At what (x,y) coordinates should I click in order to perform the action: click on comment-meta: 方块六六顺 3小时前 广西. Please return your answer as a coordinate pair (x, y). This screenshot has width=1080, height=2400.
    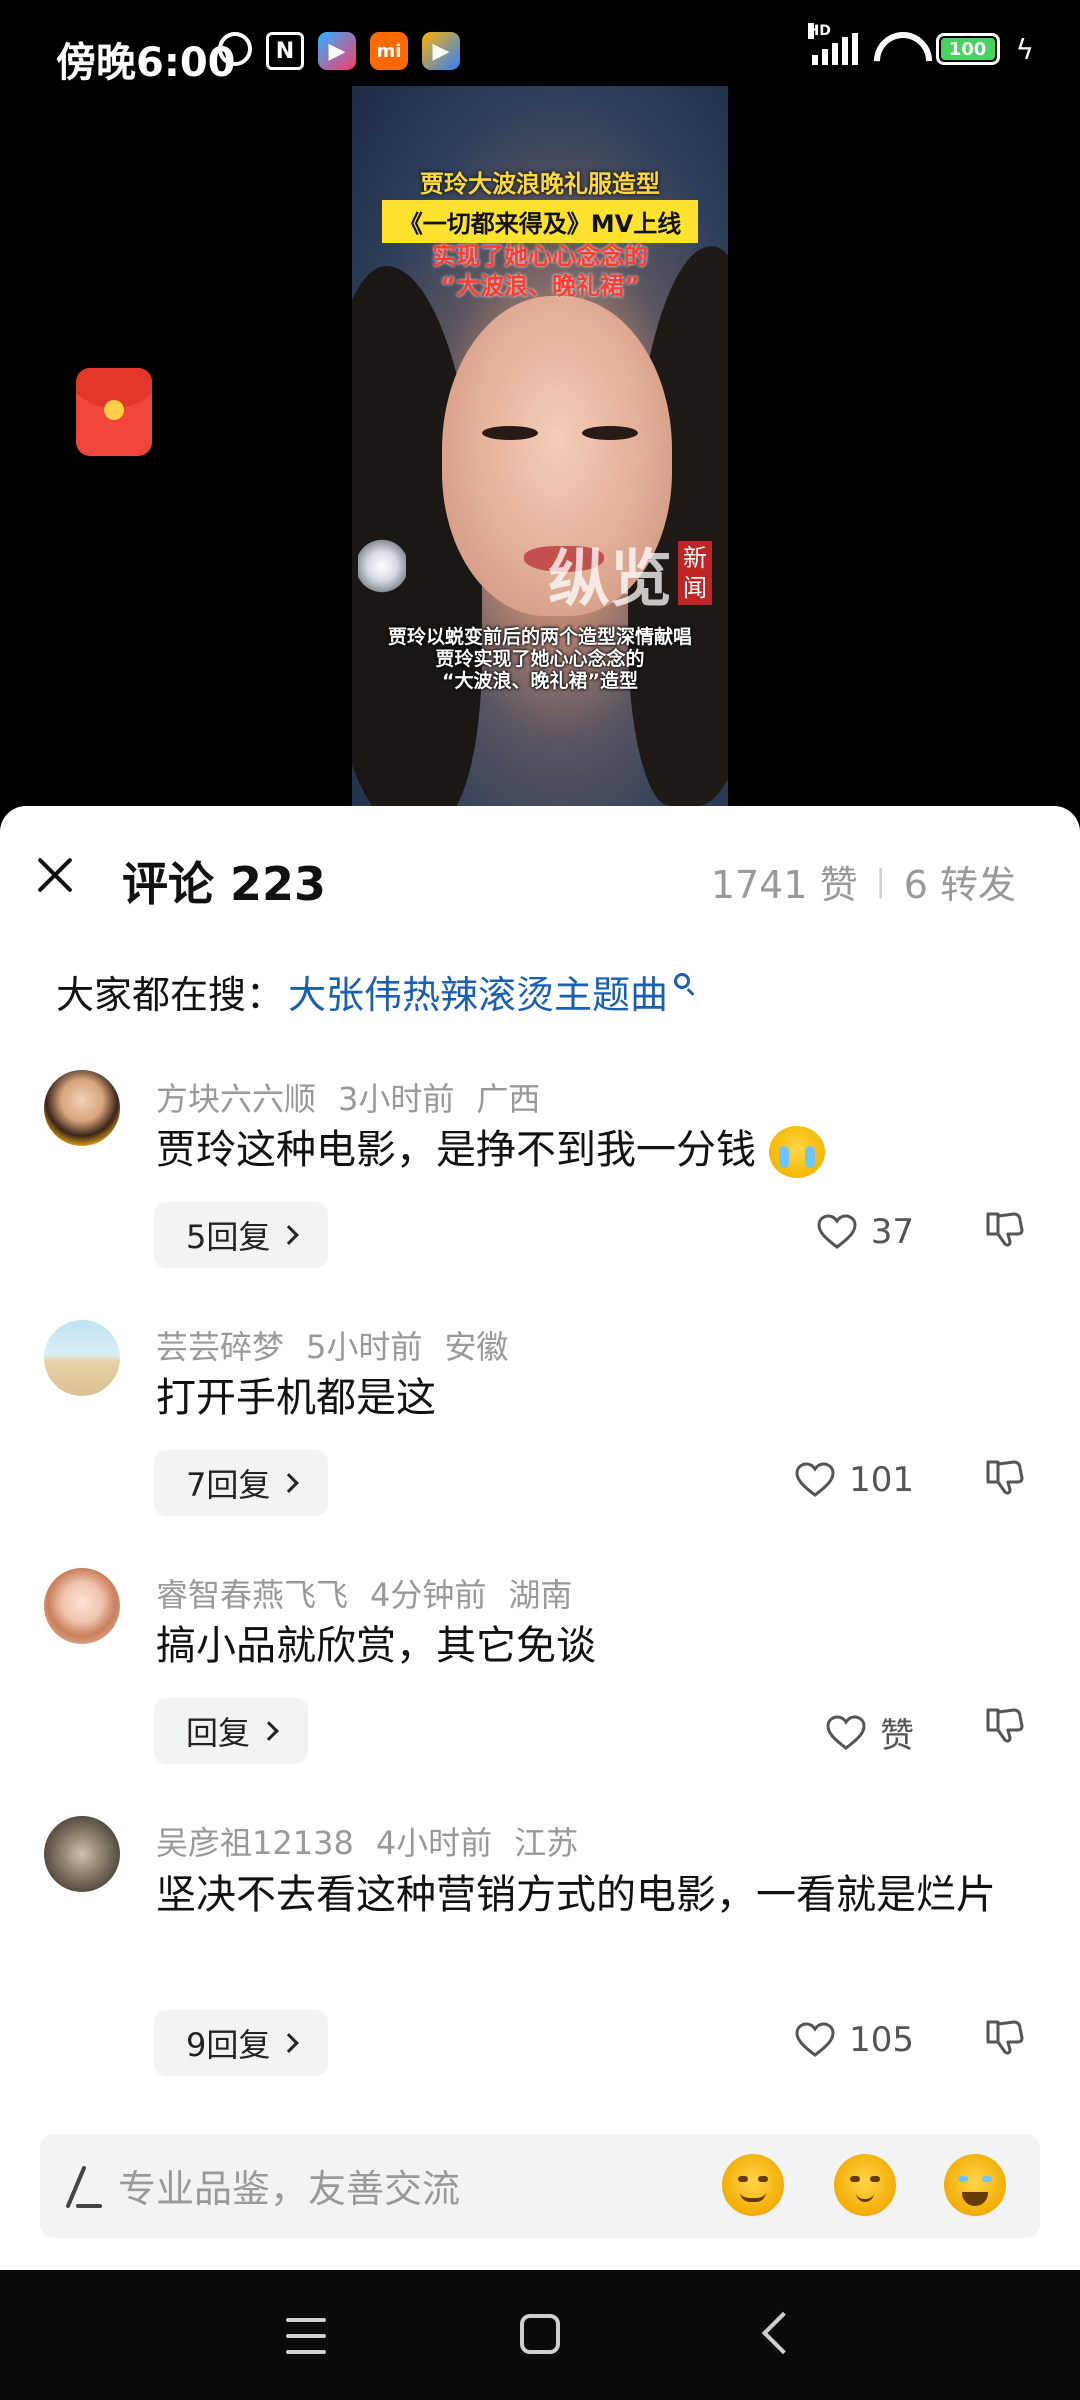
    Looking at the image, I should click on (348, 1097).